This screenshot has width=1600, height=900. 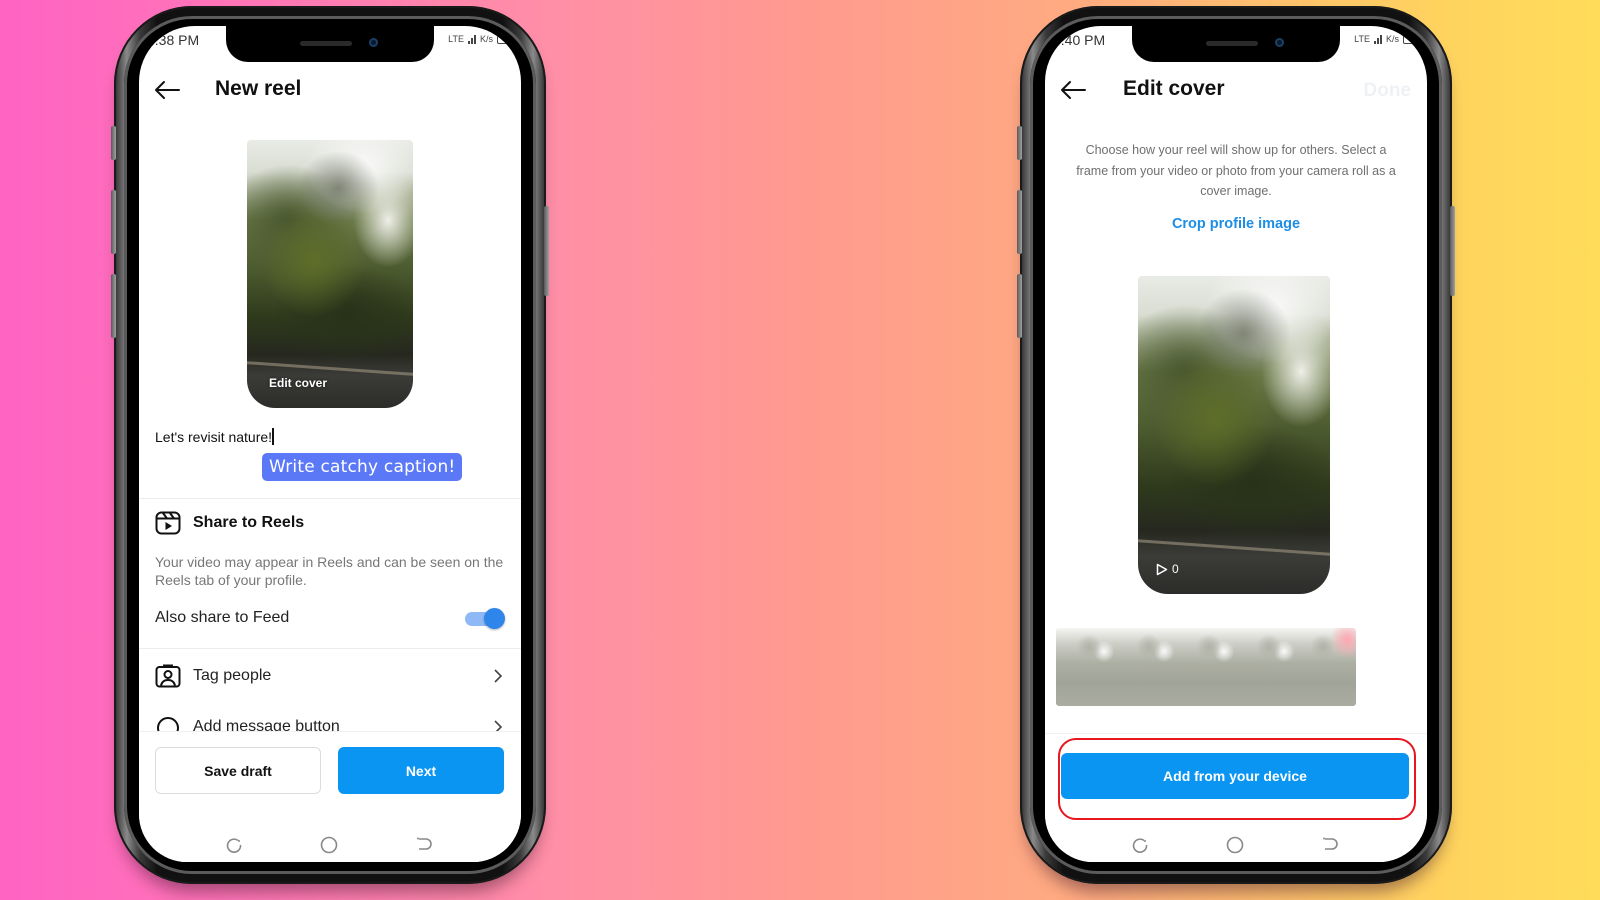 What do you see at coordinates (1174, 88) in the screenshot?
I see `page-title: Edit cover` at bounding box center [1174, 88].